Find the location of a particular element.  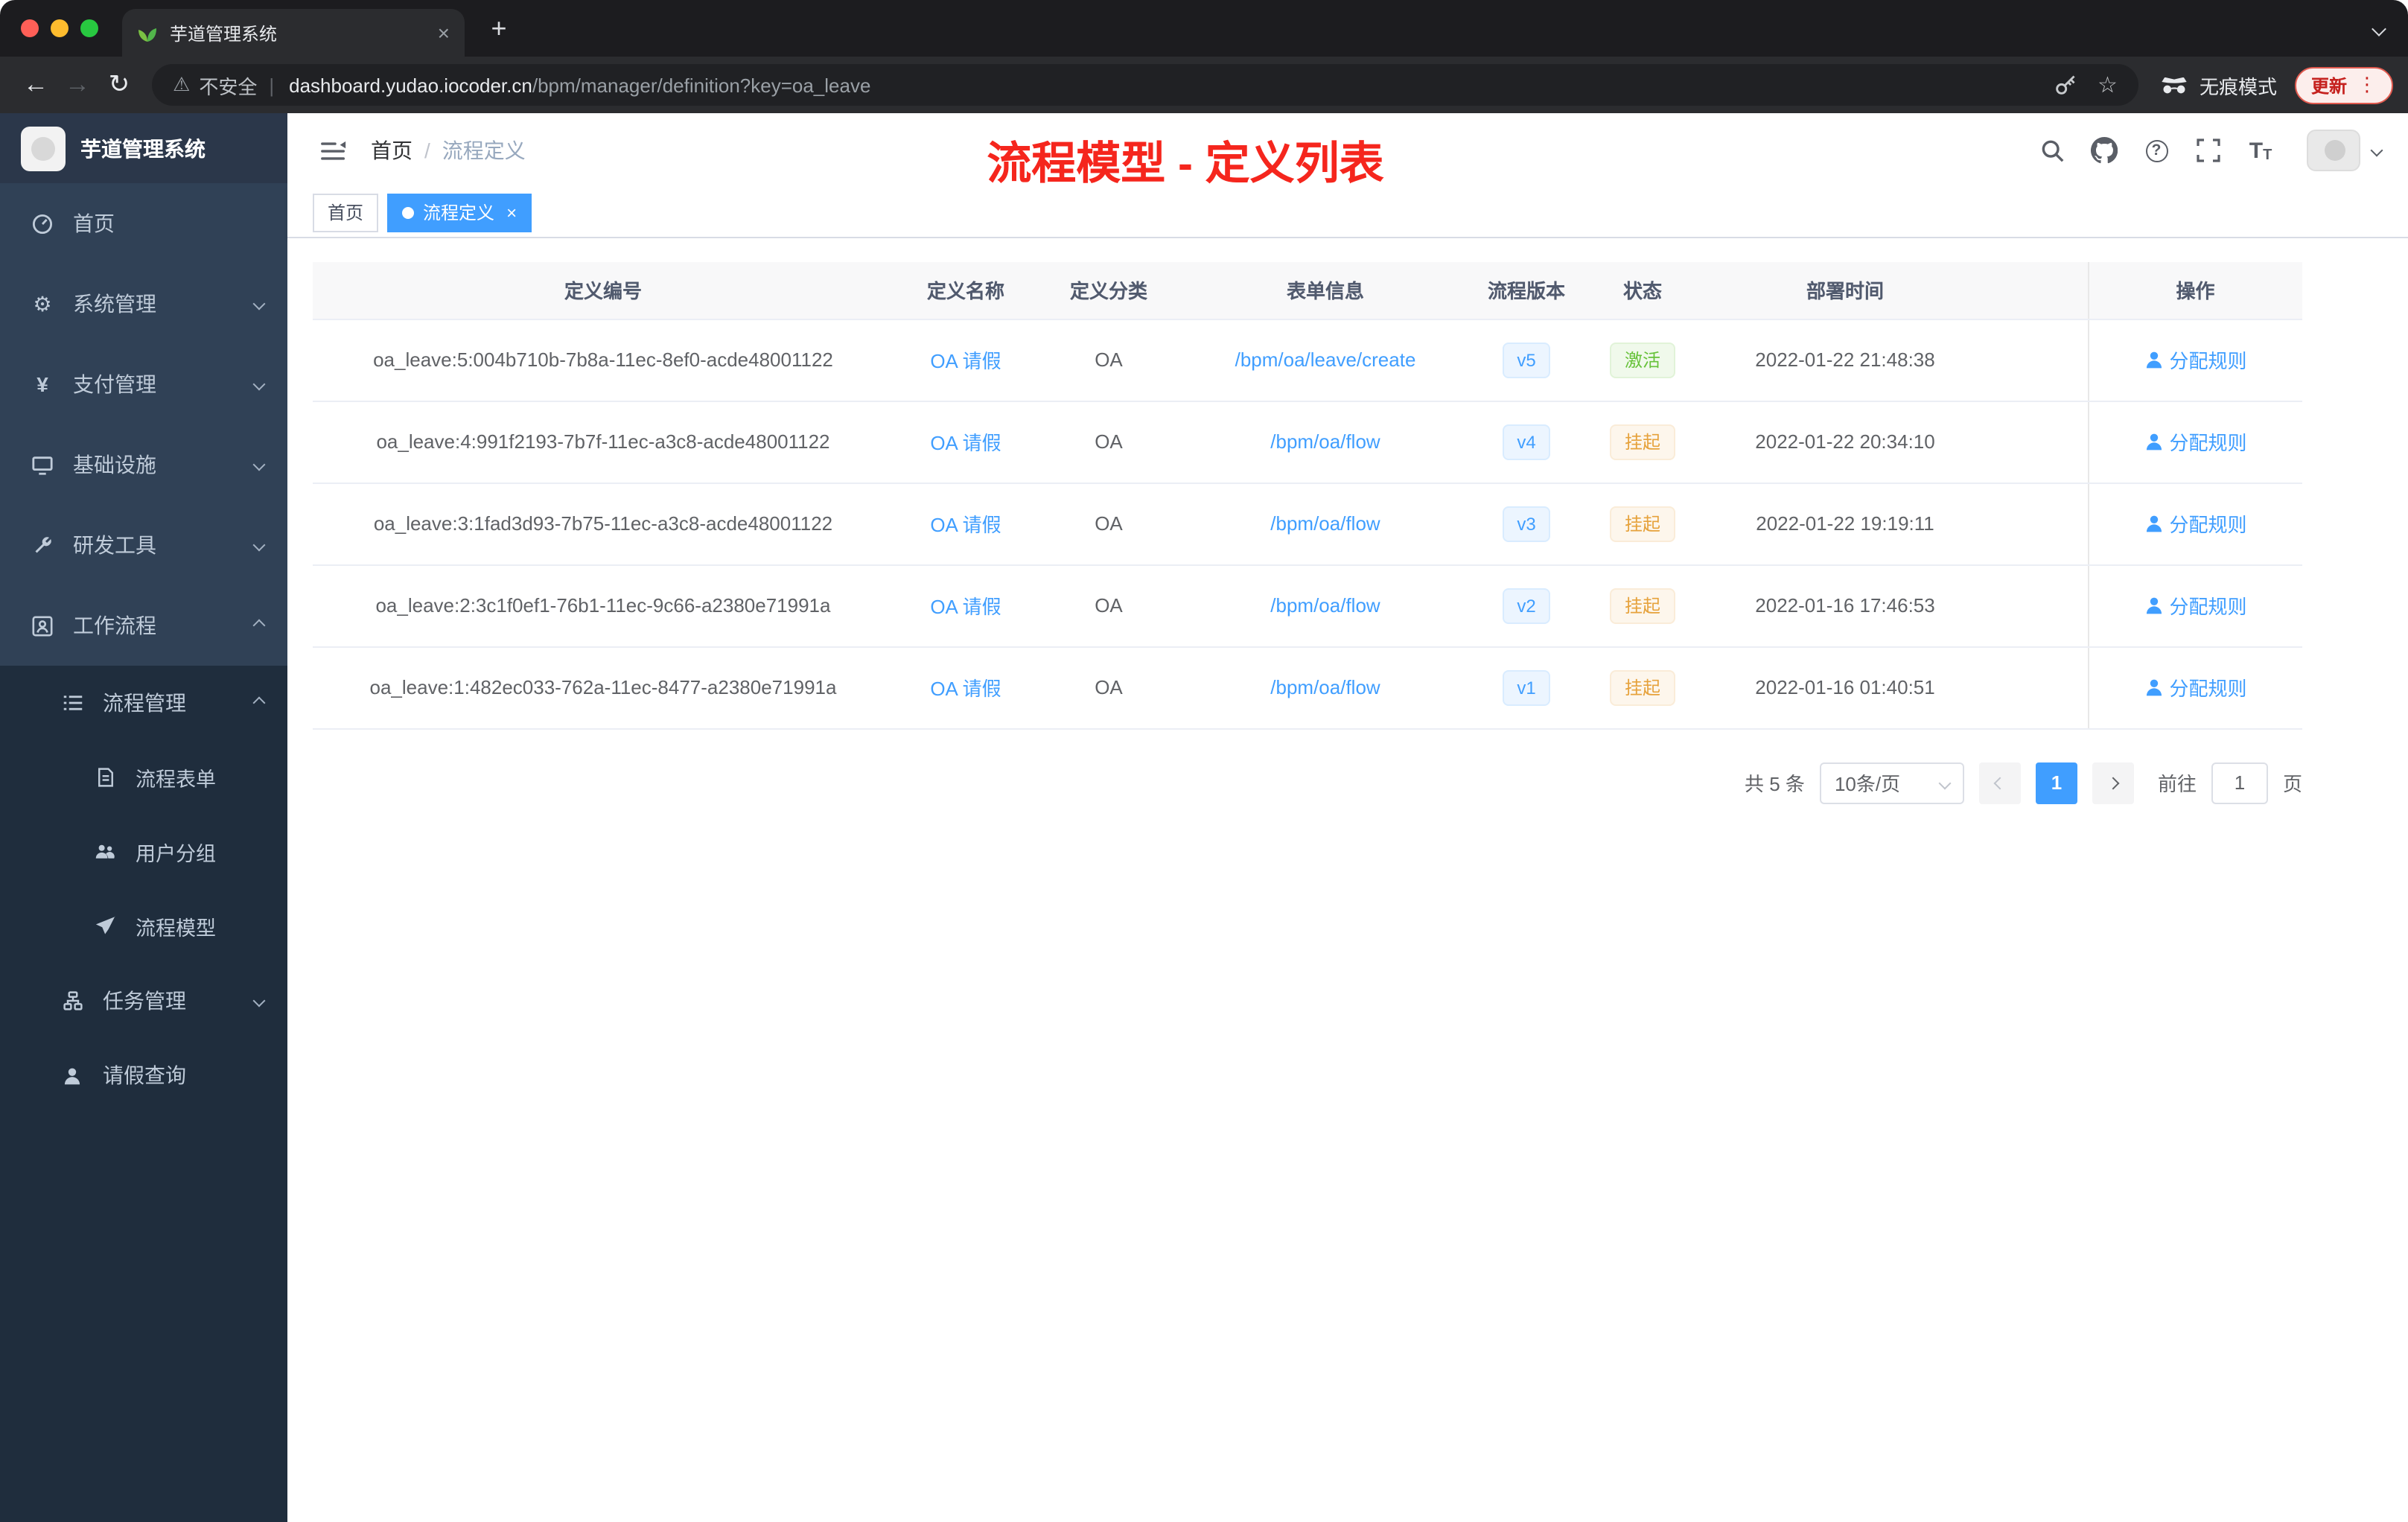

page-size-select: 10条/页 is located at coordinates (1891, 782).